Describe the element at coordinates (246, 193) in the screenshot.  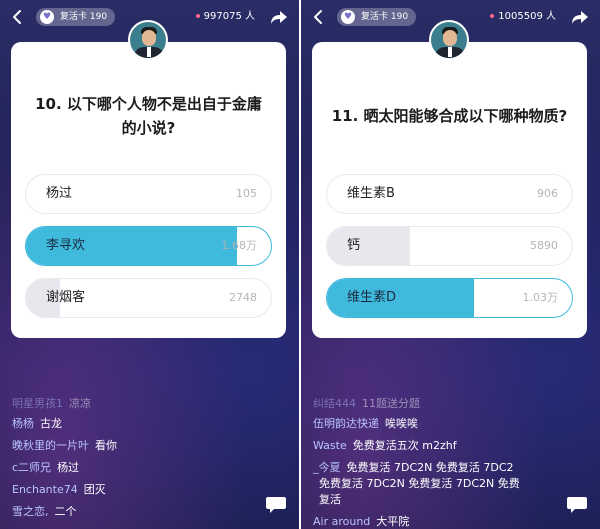
I see `answer-count: 105` at that location.